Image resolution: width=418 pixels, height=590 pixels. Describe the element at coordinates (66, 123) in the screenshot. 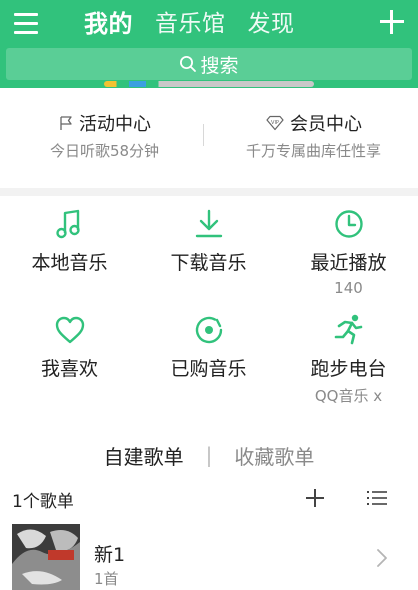

I see `flag-icon` at that location.